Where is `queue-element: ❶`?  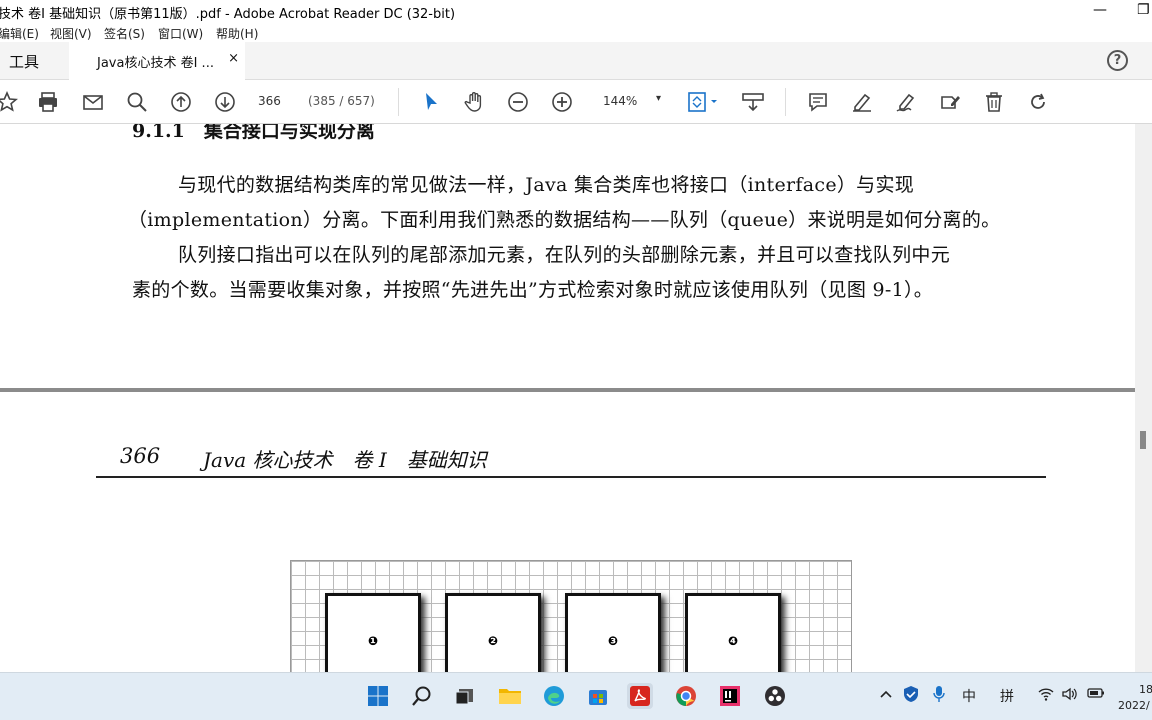 queue-element: ❶ is located at coordinates (373, 632).